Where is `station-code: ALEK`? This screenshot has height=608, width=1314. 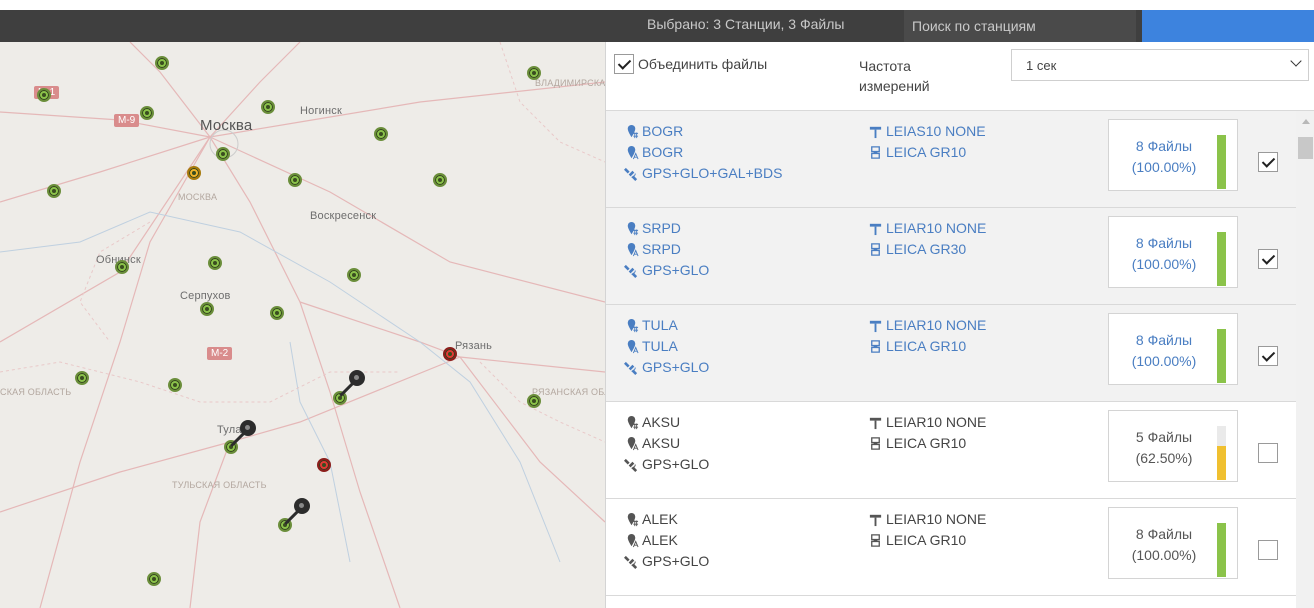 station-code: ALEK is located at coordinates (660, 519).